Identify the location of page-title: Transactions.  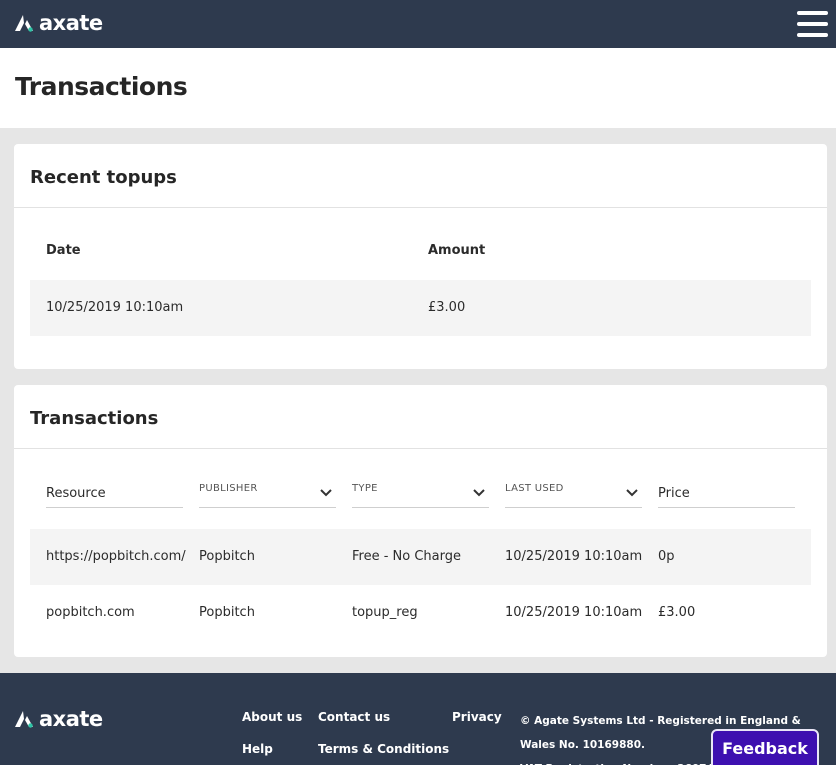
(101, 86).